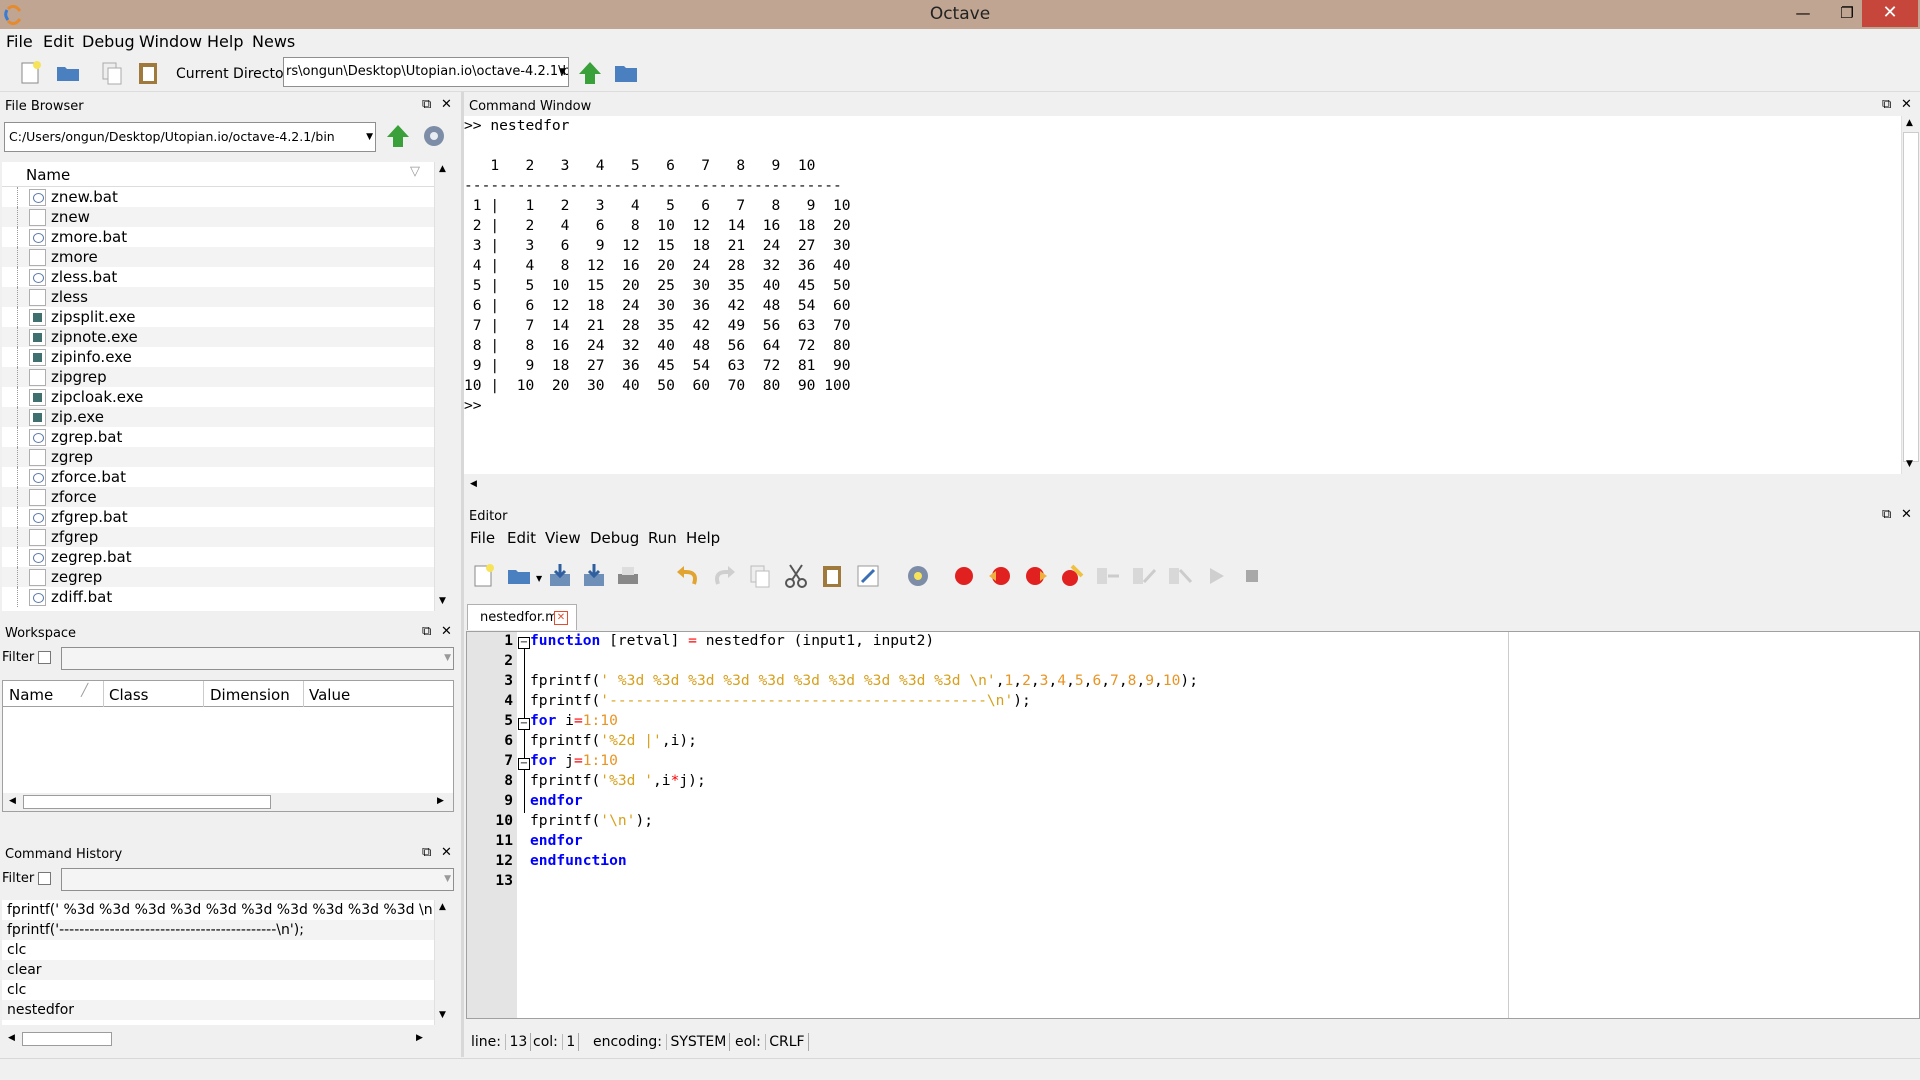 This screenshot has height=1080, width=1920. I want to click on workspace-filter-input: ▼, so click(257, 658).